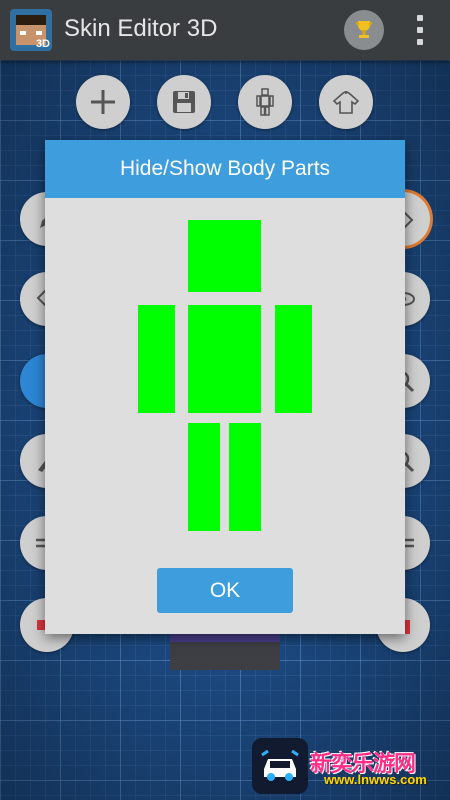 The height and width of the screenshot is (800, 450). Describe the element at coordinates (225, 590) in the screenshot. I see `ok-button: OK` at that location.